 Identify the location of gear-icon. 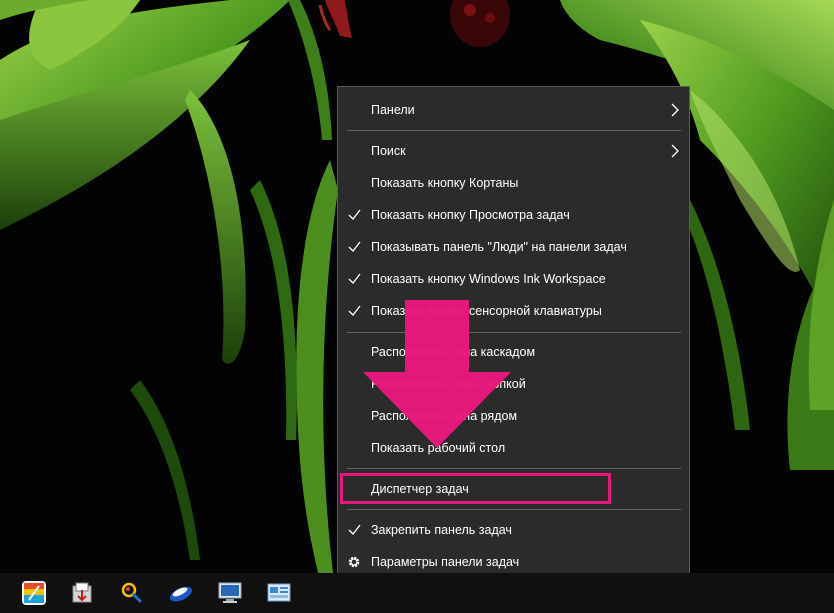
(354, 562).